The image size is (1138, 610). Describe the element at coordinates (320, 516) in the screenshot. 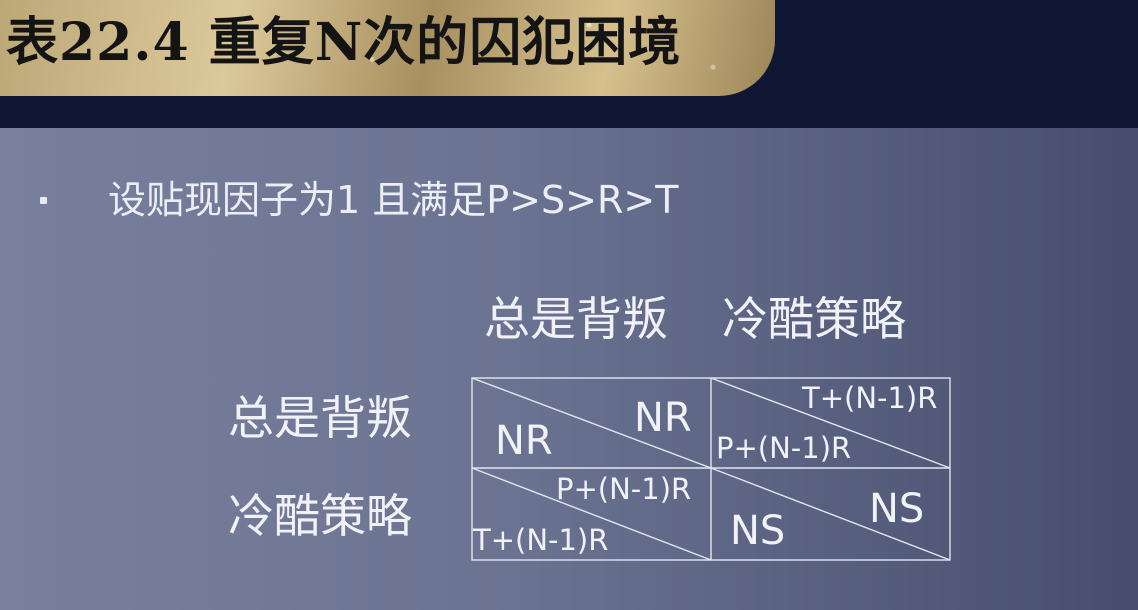

I see `row-header-grim-trigger: 冷酷策略` at that location.